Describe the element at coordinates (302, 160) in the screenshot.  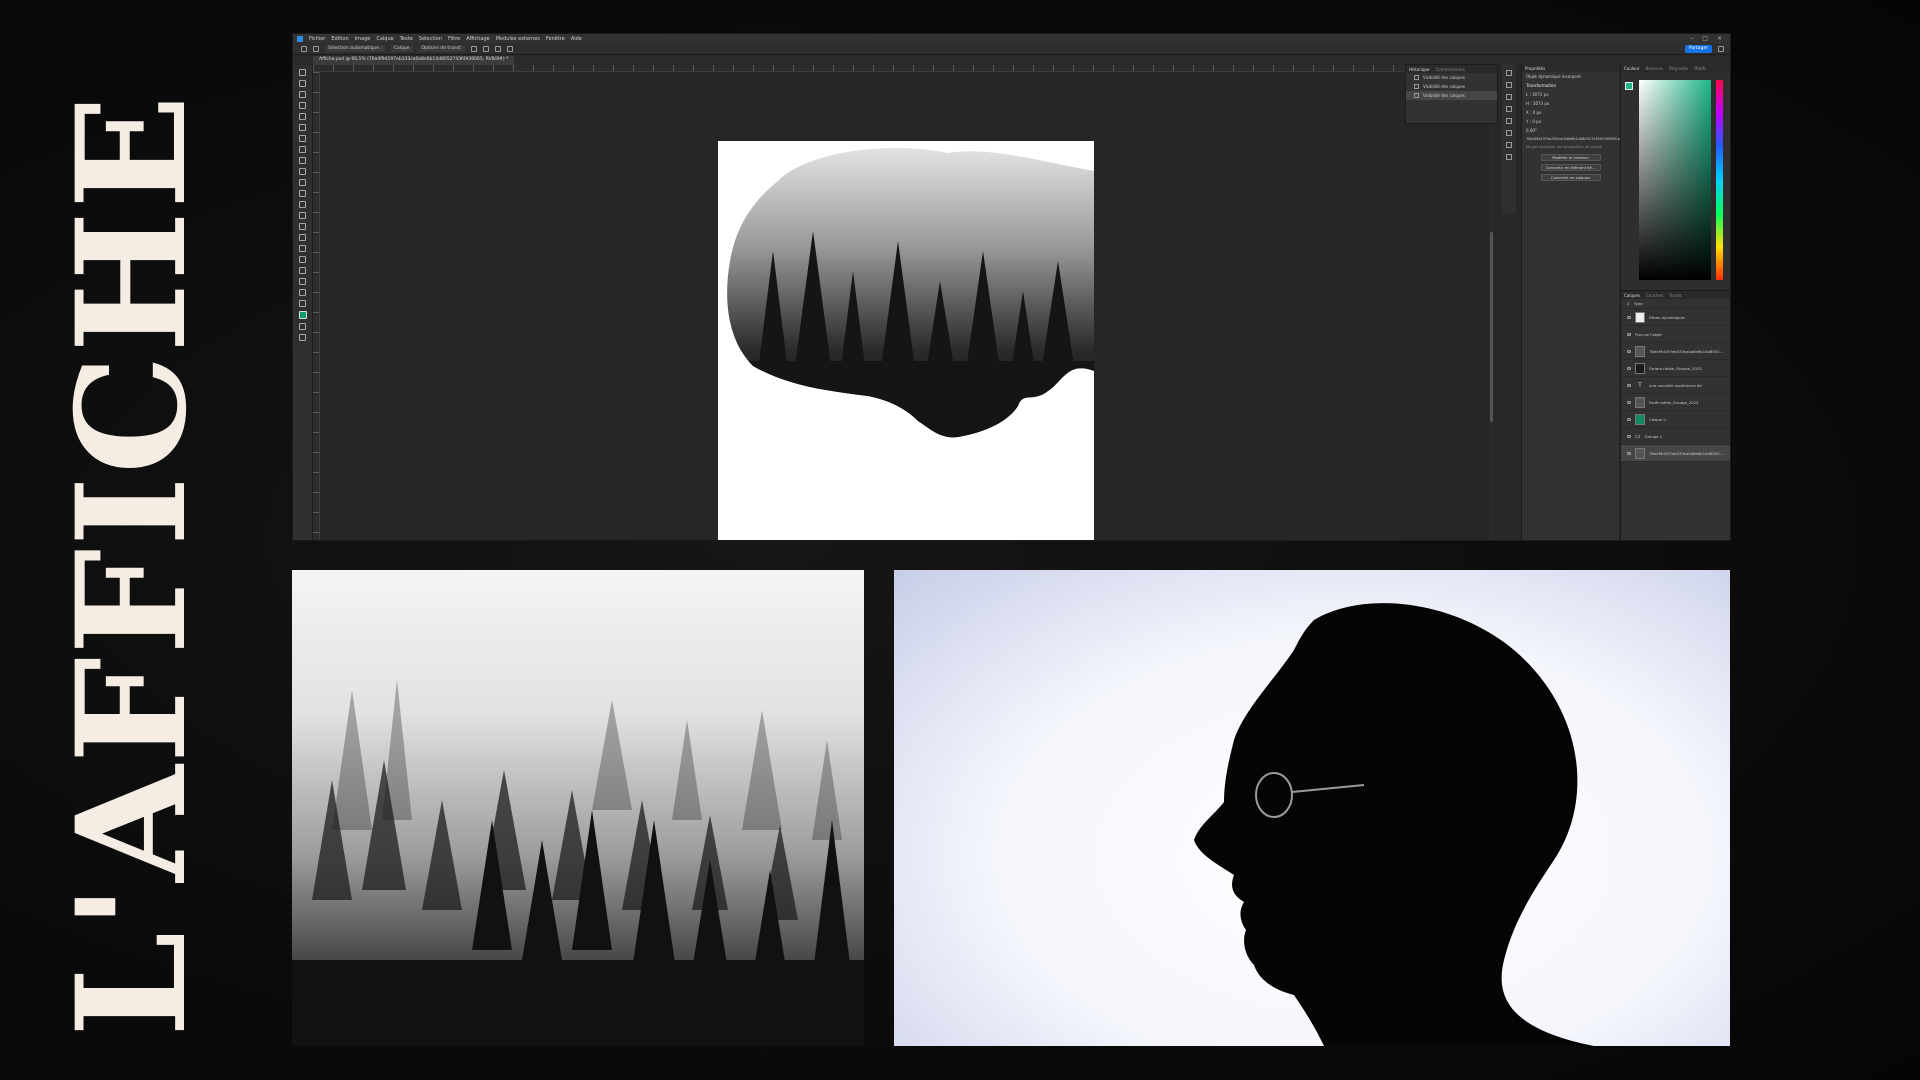
I see `brush-tool-icon` at that location.